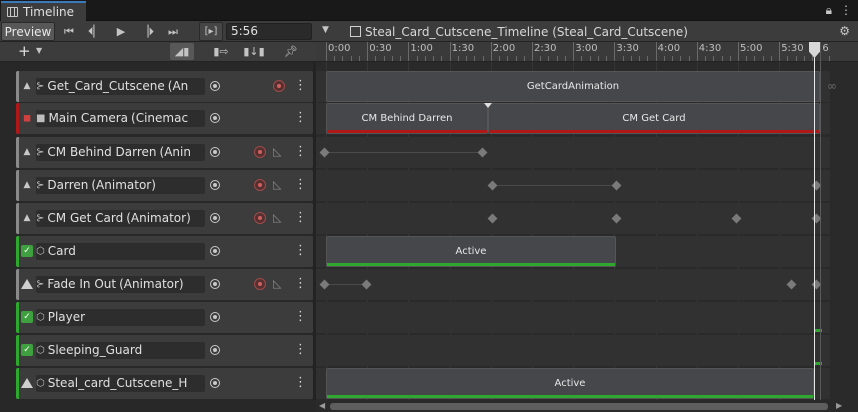 The height and width of the screenshot is (412, 858). What do you see at coordinates (164, 185) in the screenshot?
I see `track-header: ▲ ⊱ Darren (Animator) ◺ ⋮` at bounding box center [164, 185].